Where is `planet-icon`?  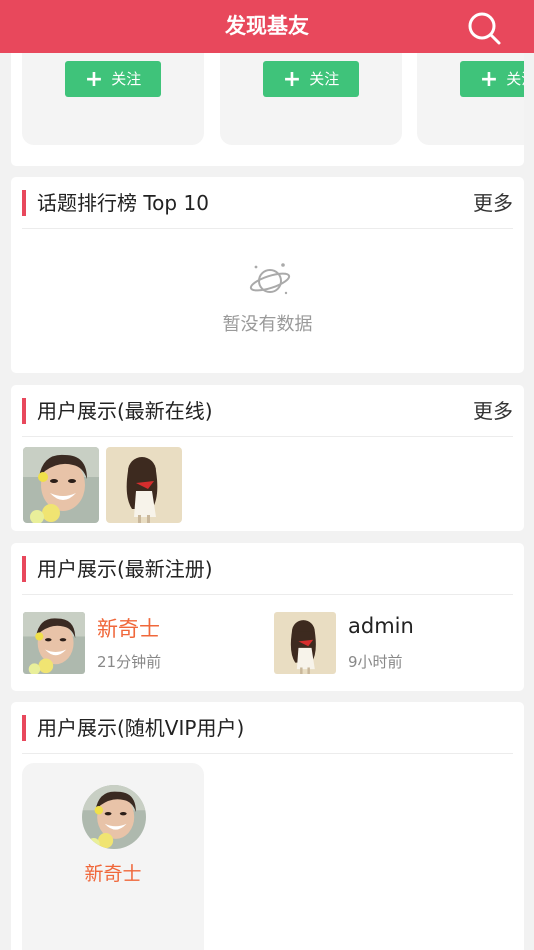 planet-icon is located at coordinates (270, 281).